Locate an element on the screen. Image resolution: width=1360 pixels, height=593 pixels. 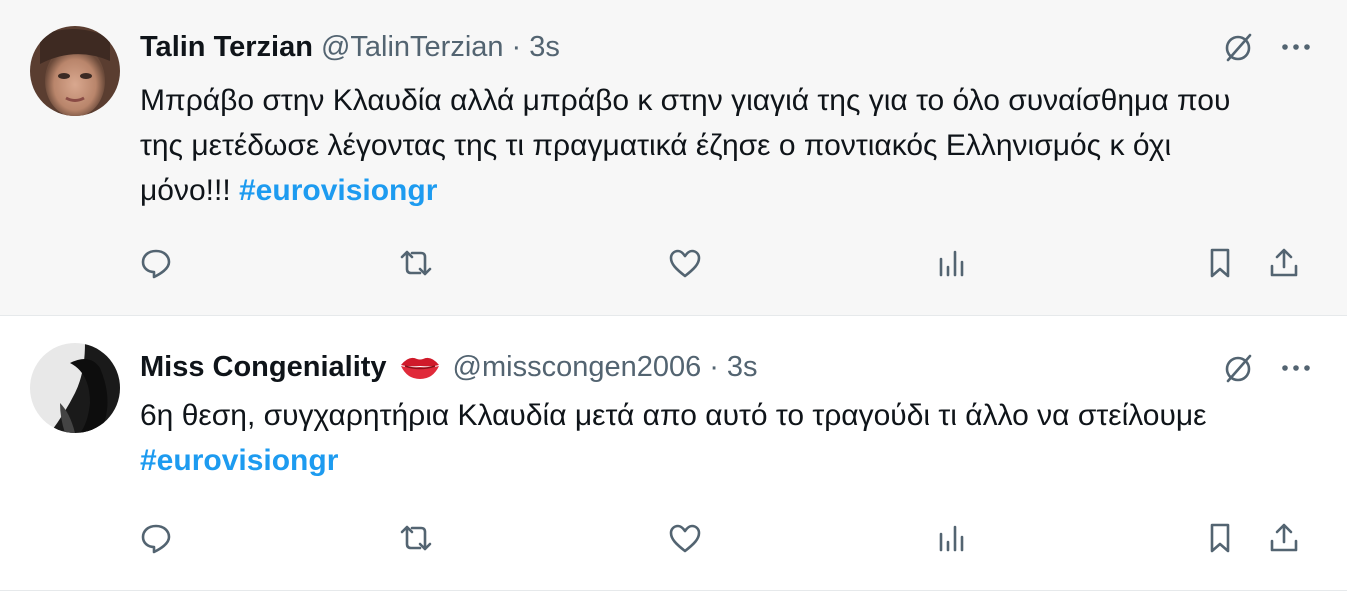
author-handle: @TalinTerzian is located at coordinates (412, 47).